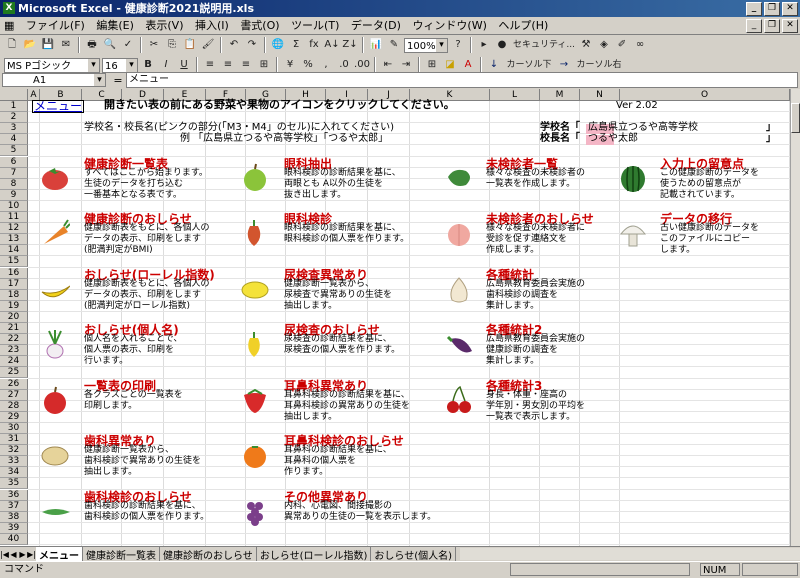 This screenshot has width=800, height=578. I want to click on copy-icon: ⎘, so click(172, 45).